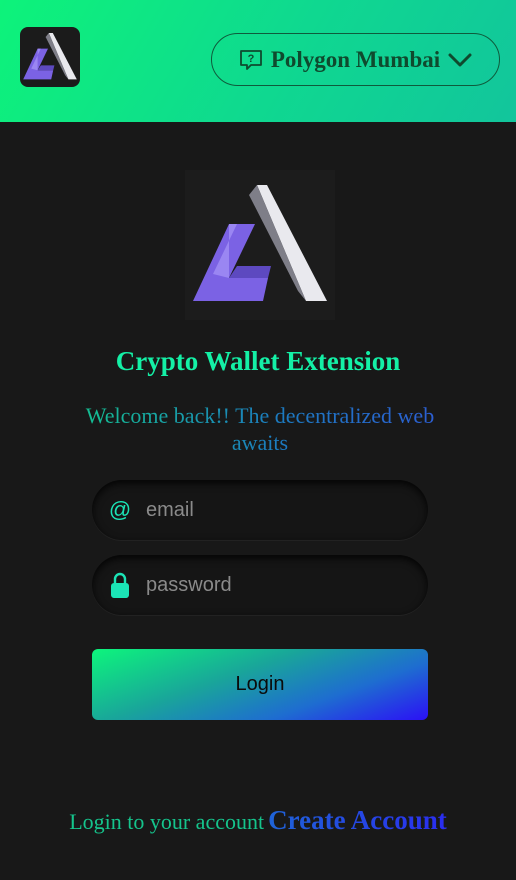 The image size is (516, 880). Describe the element at coordinates (276, 585) in the screenshot. I see `password-input` at that location.